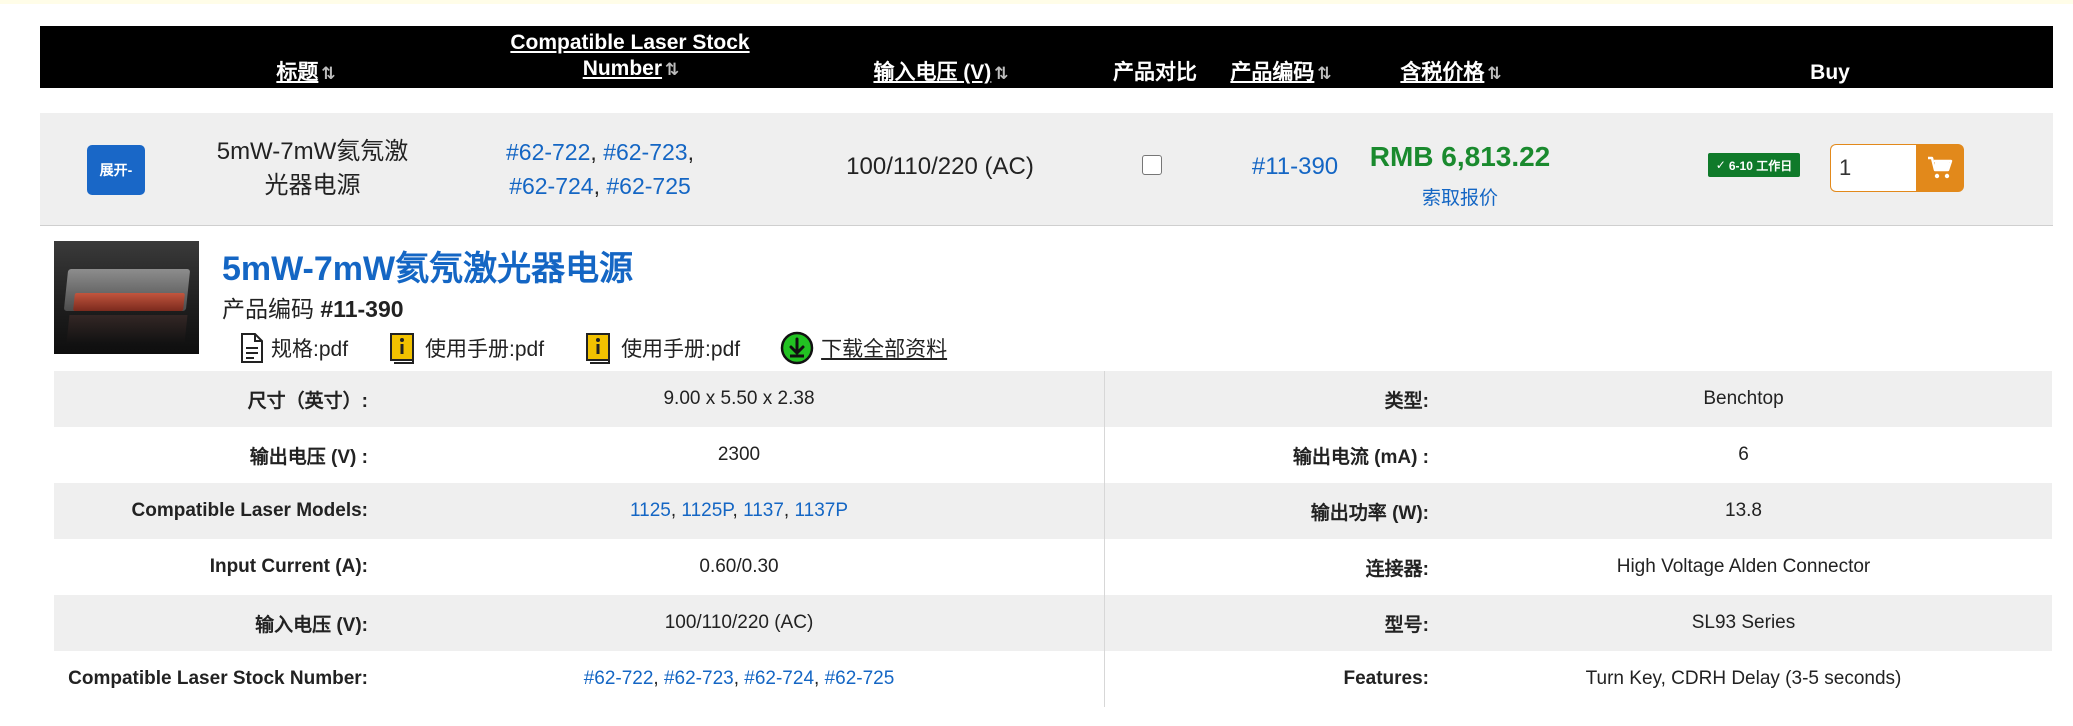 The width and height of the screenshot is (2073, 726). I want to click on top-strip, so click(1036, 2).